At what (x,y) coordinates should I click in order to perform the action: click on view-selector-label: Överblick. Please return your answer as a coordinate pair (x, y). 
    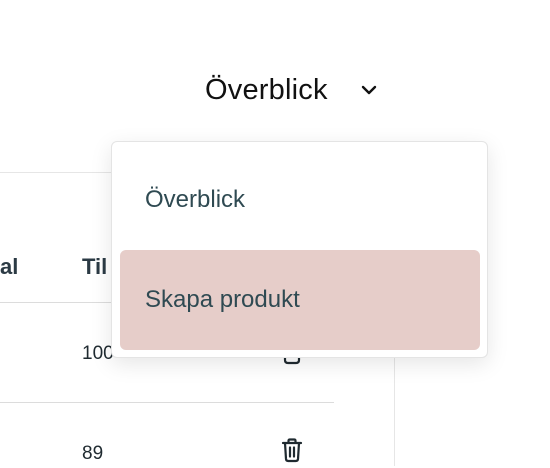
    Looking at the image, I should click on (266, 89).